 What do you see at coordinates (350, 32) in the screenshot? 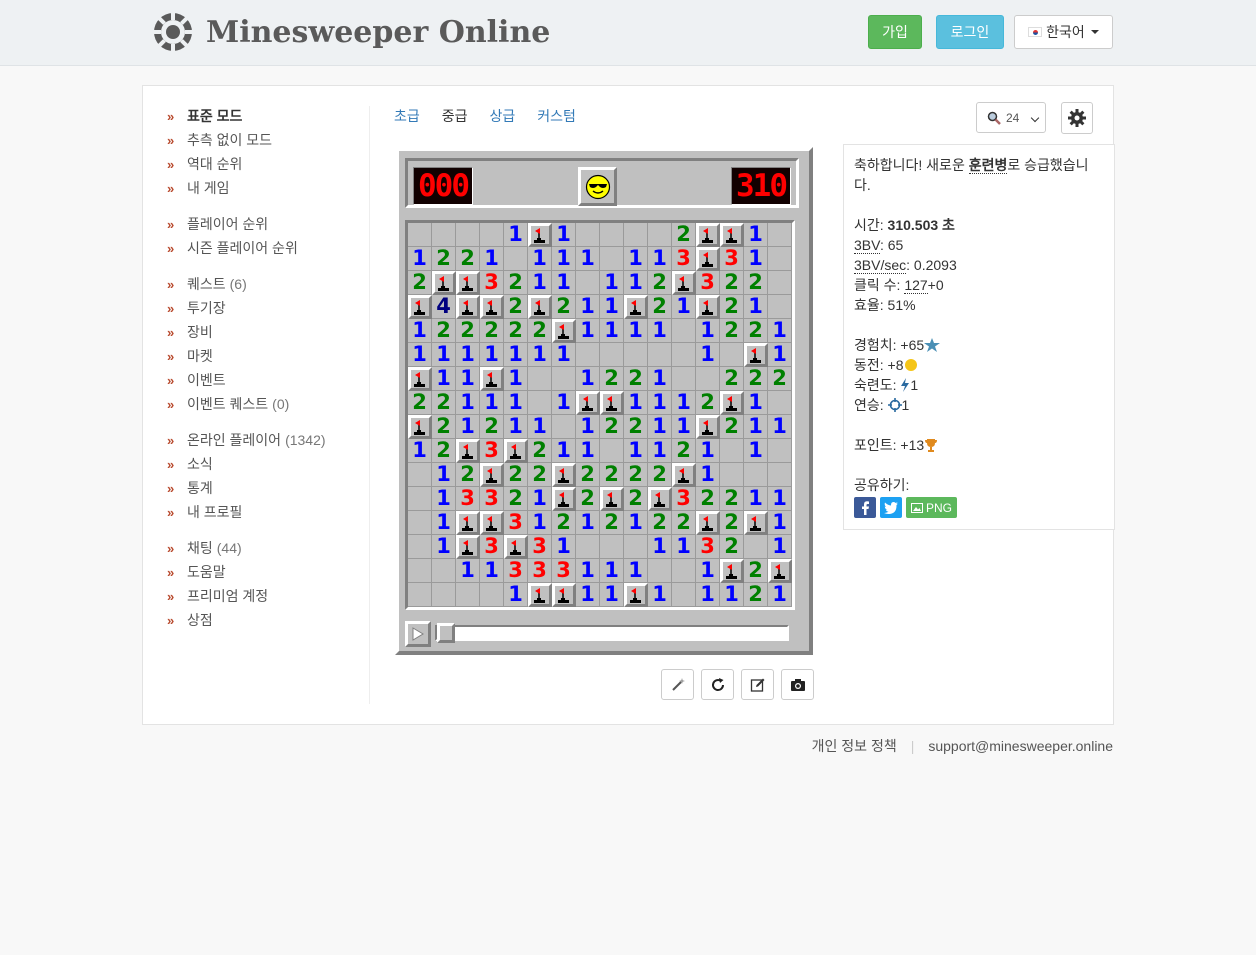
I see `site-logo: Minesweeper Online` at bounding box center [350, 32].